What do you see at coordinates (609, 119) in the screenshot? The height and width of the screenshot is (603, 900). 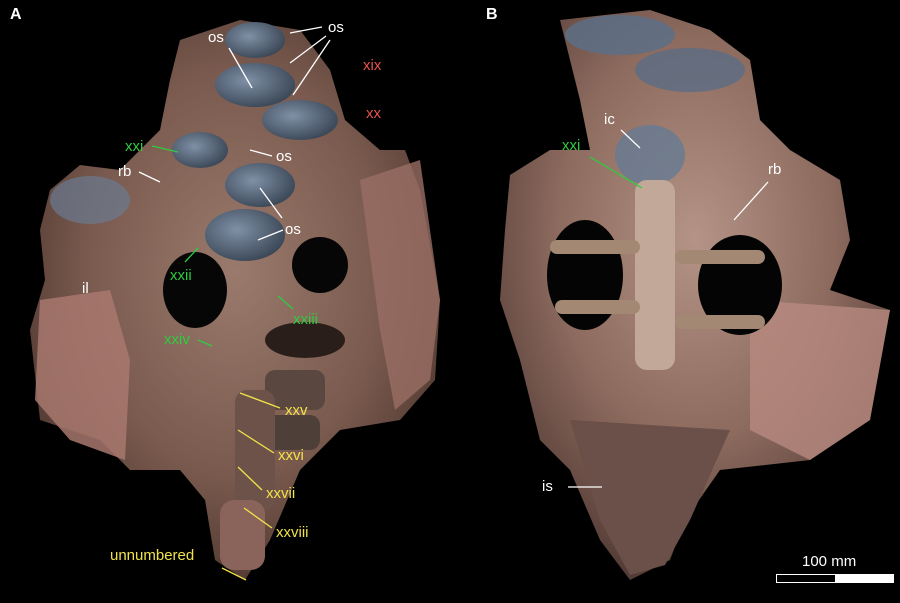 I see `label-ic: ic` at bounding box center [609, 119].